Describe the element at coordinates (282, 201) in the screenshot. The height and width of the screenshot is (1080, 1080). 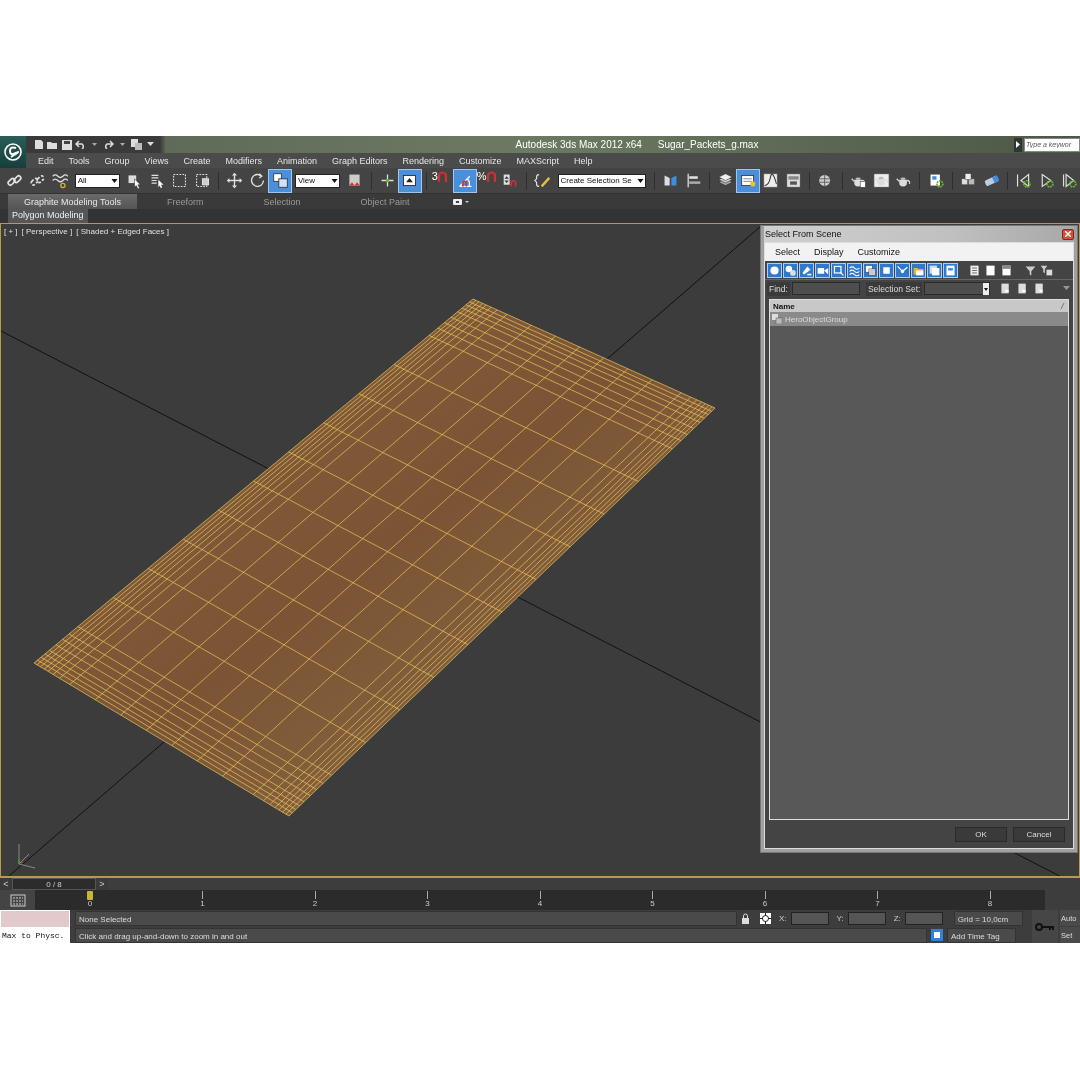
I see `ribbon-tab: Selection` at that location.